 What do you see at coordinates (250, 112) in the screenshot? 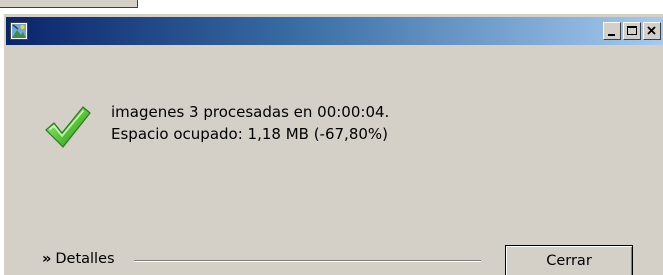
I see `processed-summary: imagenes 3 procesadas en 00:00:04.` at bounding box center [250, 112].